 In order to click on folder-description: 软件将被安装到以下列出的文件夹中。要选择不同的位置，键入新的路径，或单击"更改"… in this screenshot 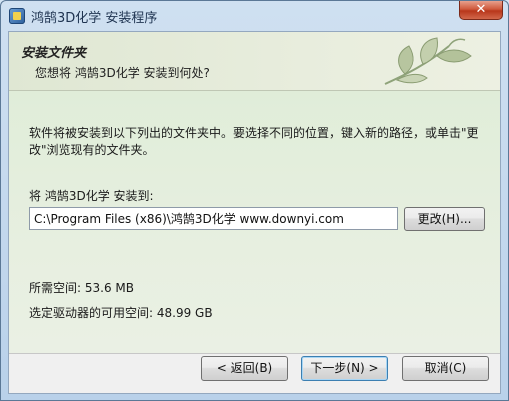, I will do `click(254, 141)`.